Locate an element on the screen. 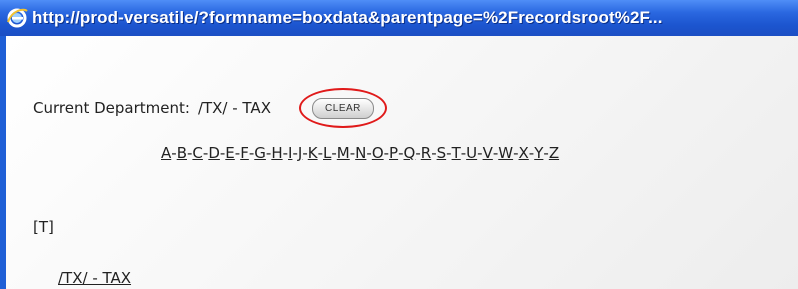 Image resolution: width=798 pixels, height=289 pixels. alphabet-link-z: Z is located at coordinates (554, 153).